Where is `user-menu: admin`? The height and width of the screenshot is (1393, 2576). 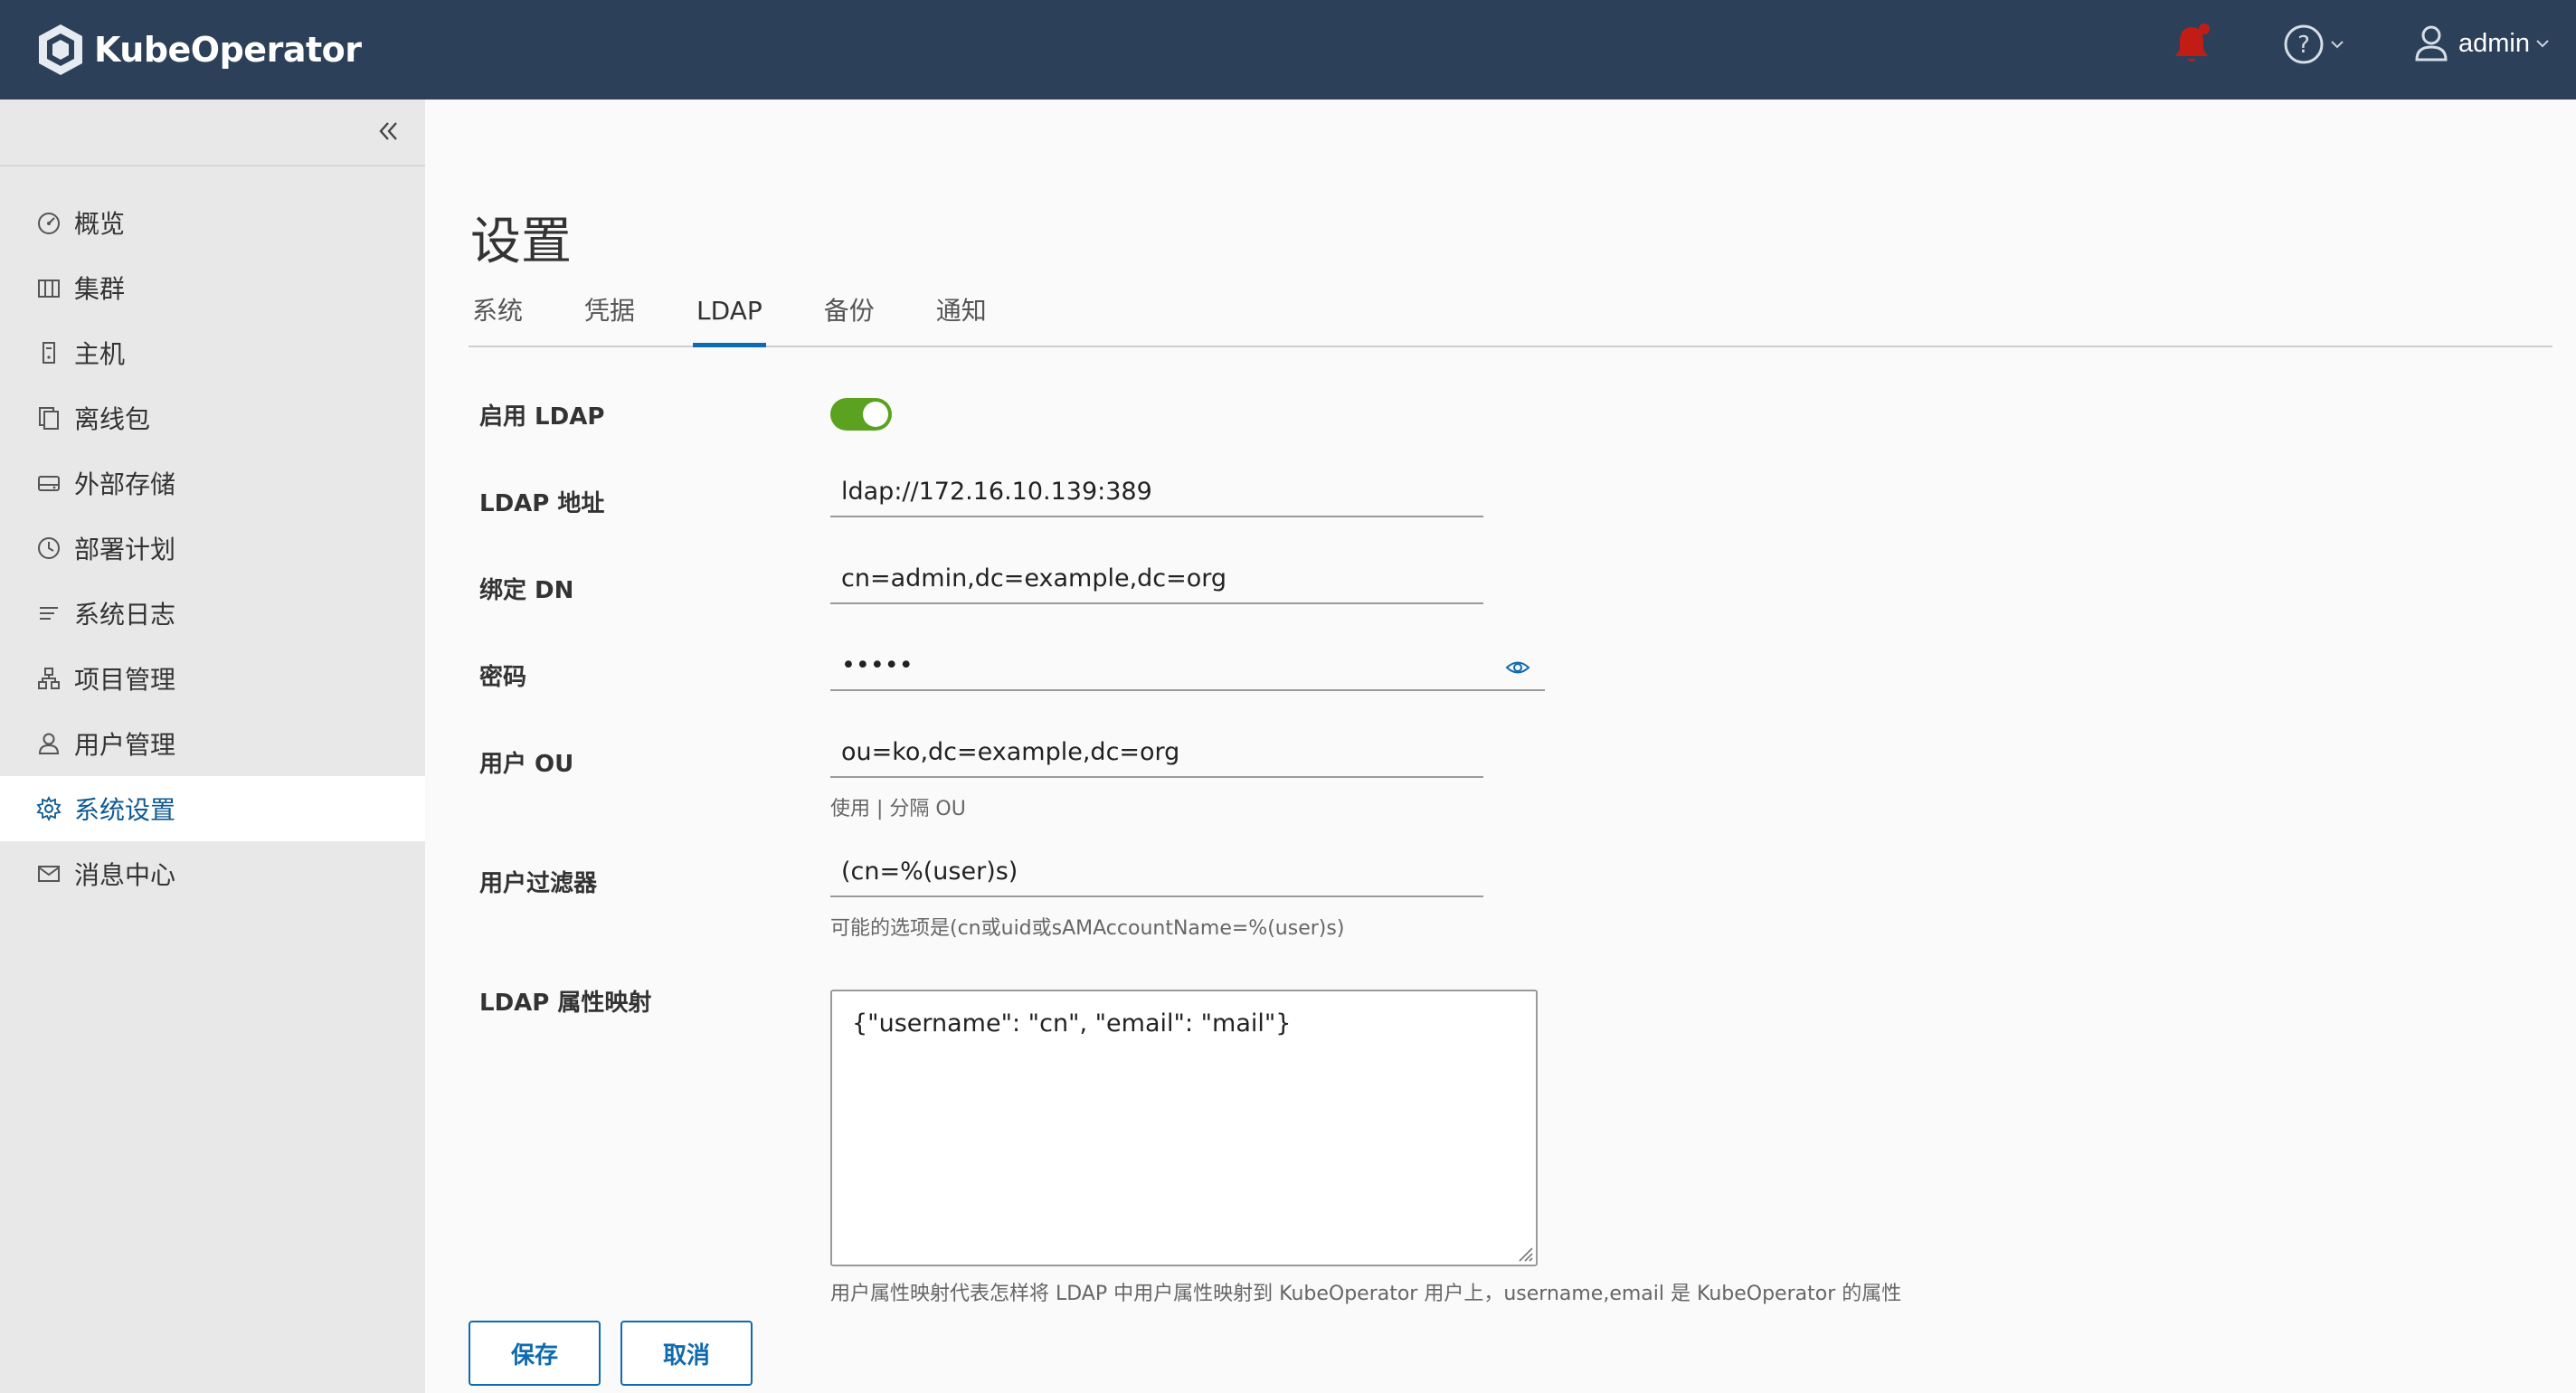
user-menu: admin is located at coordinates (2481, 43).